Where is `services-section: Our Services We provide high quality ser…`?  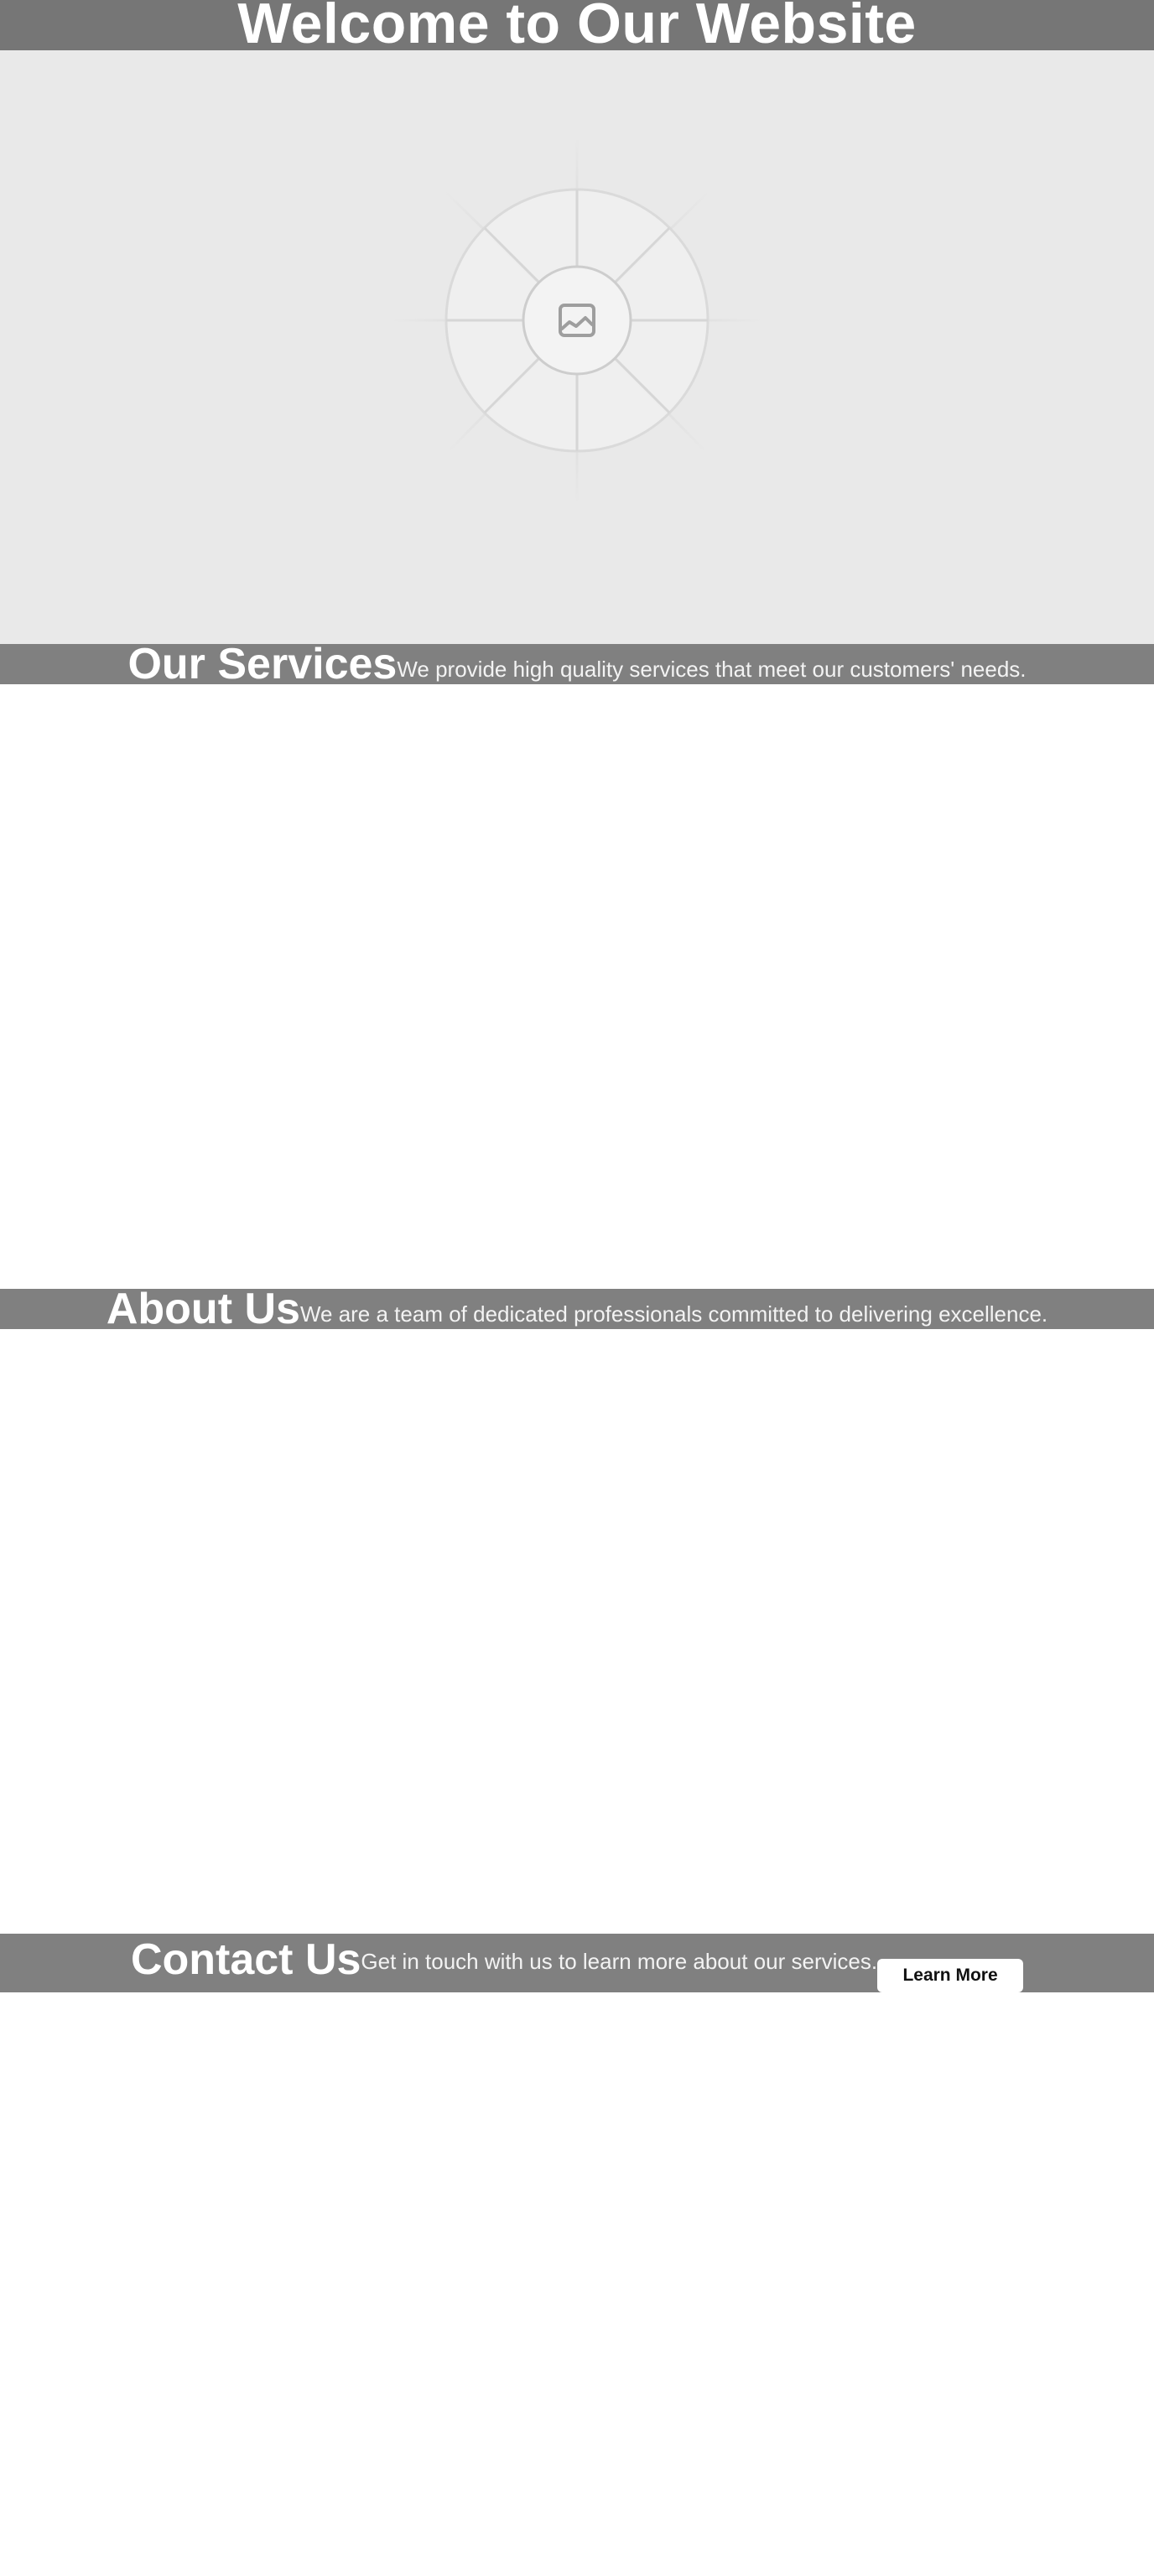
services-section: Our Services We provide high quality ser… is located at coordinates (577, 664).